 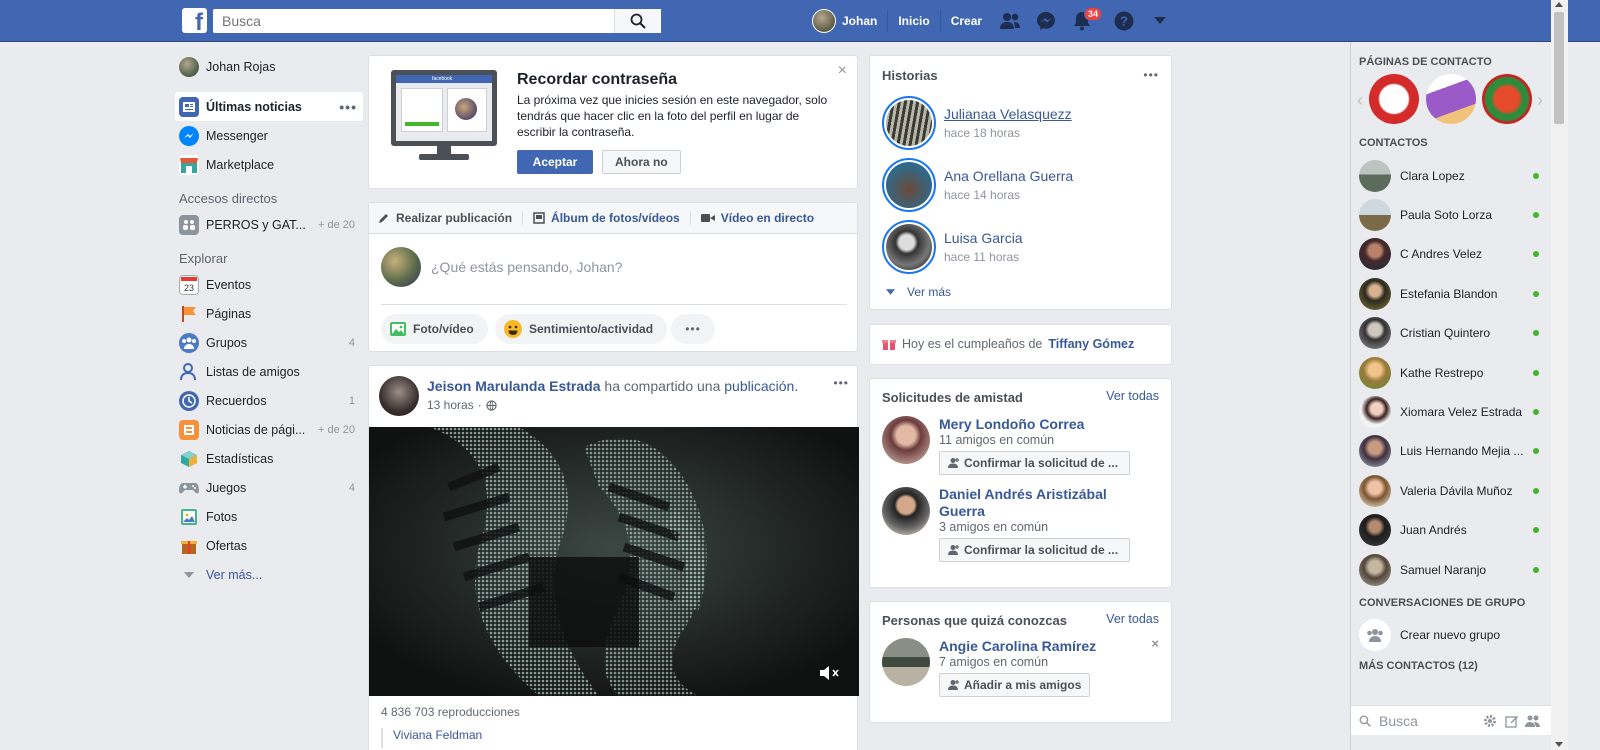 What do you see at coordinates (974, 620) in the screenshot?
I see `pymk-title: Personas que quizá conozcas` at bounding box center [974, 620].